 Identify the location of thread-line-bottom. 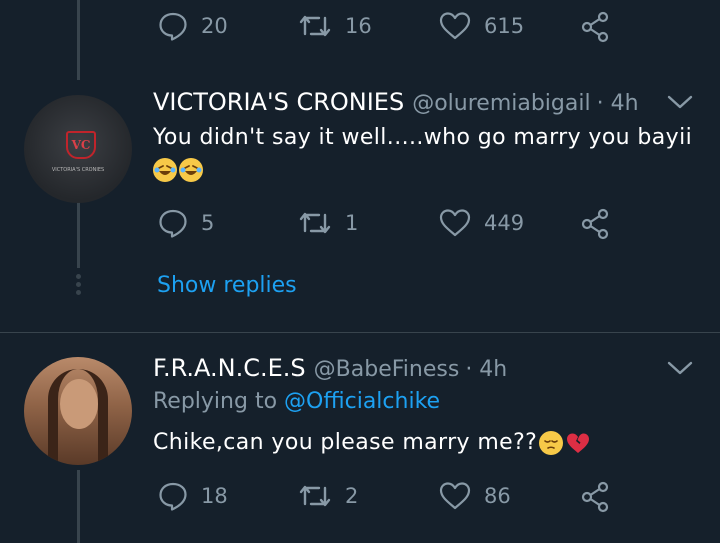
(78, 506).